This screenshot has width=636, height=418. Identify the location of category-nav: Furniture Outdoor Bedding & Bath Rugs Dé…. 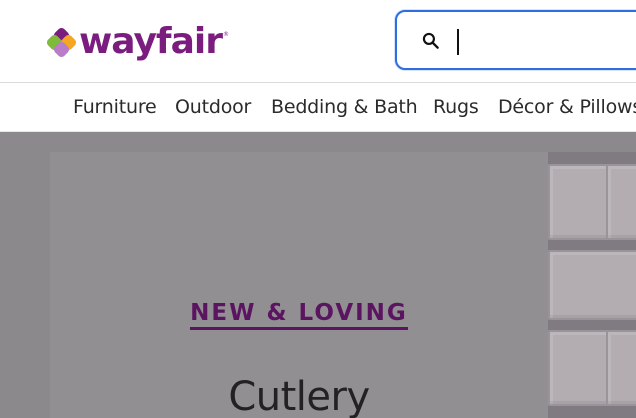
(318, 108).